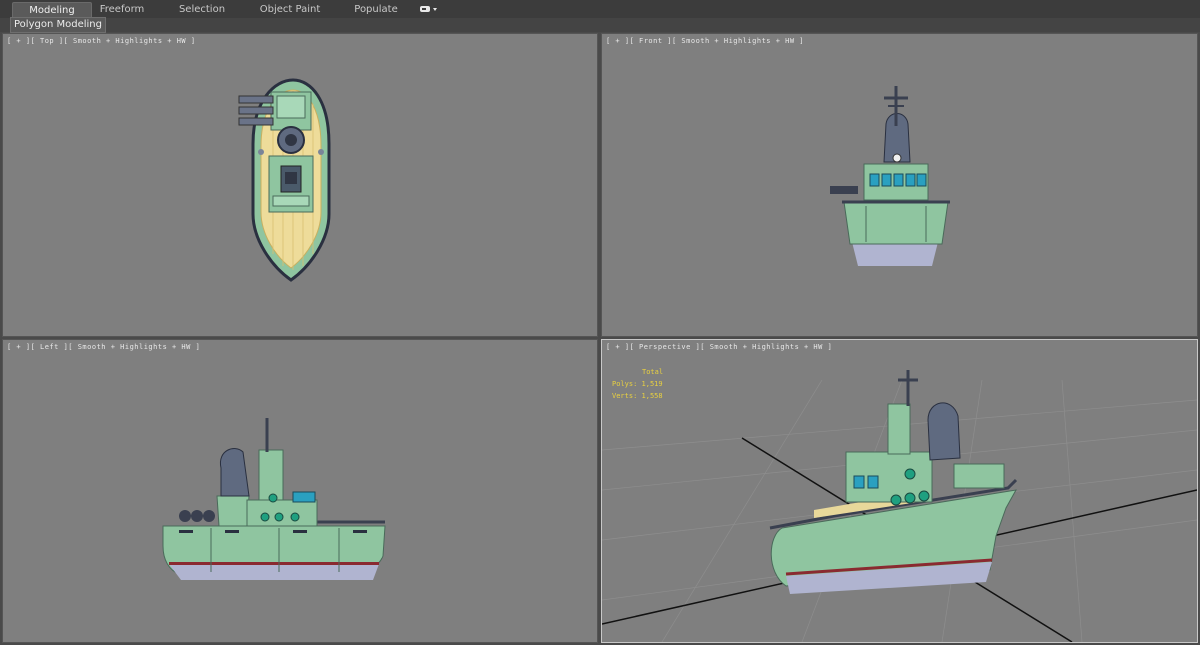 This screenshot has height=645, width=1200. I want to click on ribbon-toggle-icon, so click(428, 9).